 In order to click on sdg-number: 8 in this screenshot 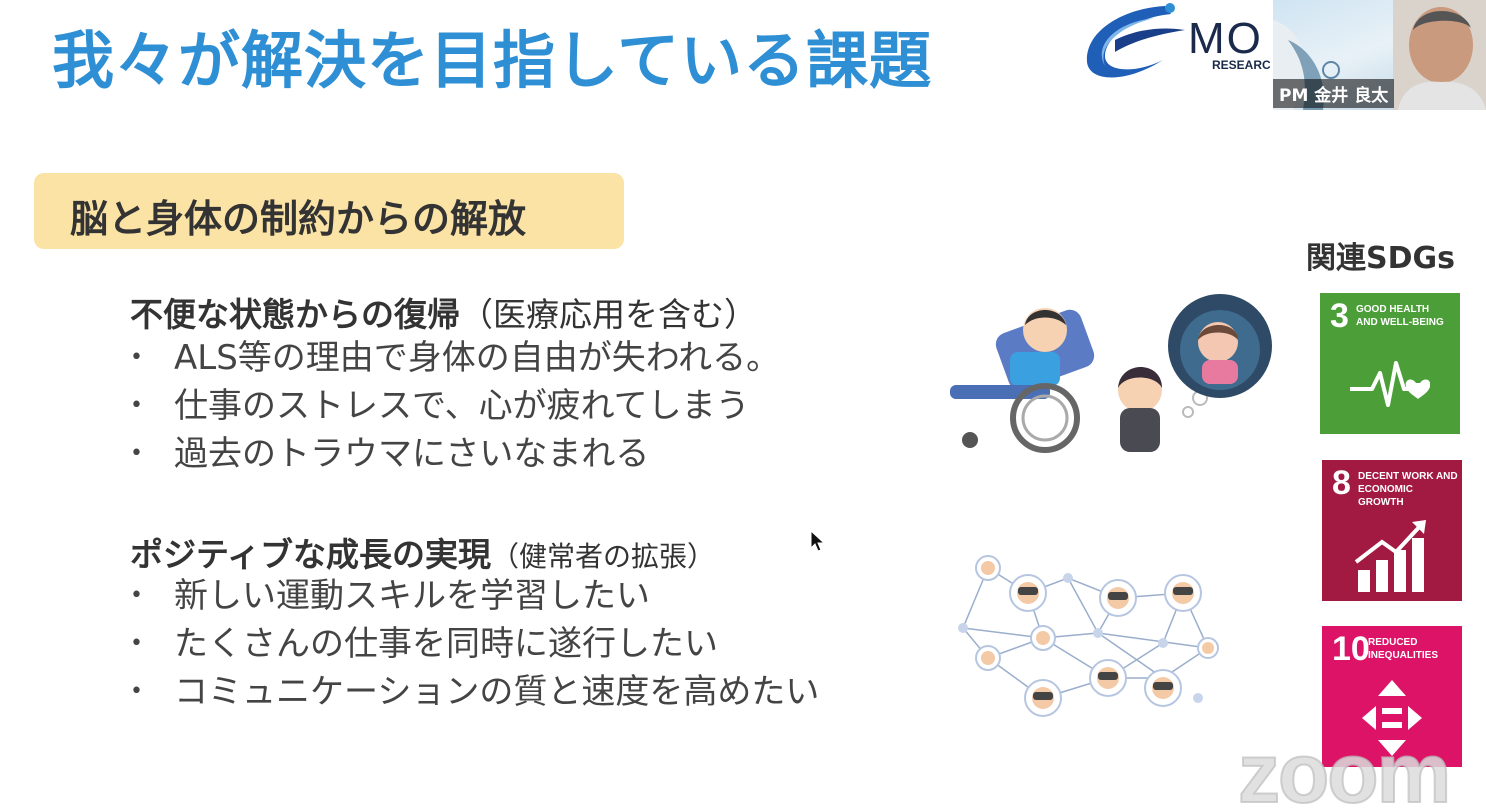, I will do `click(1341, 483)`.